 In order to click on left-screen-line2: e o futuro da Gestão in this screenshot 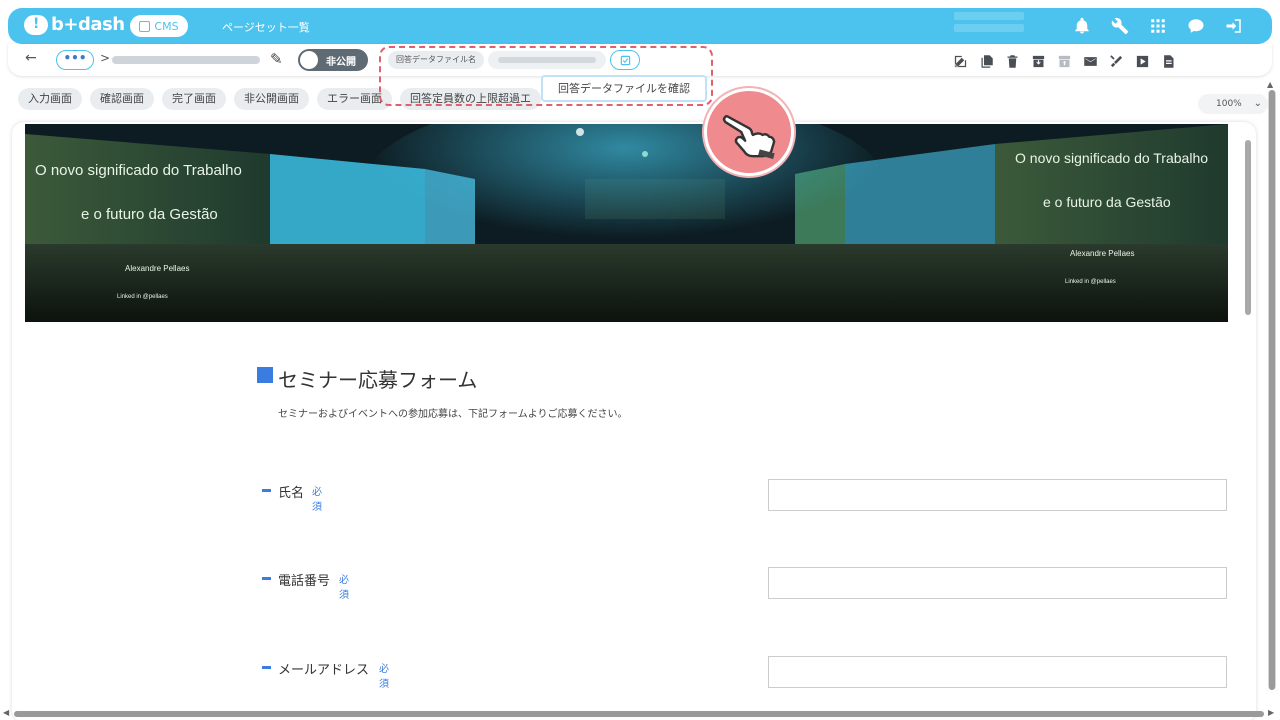, I will do `click(149, 214)`.